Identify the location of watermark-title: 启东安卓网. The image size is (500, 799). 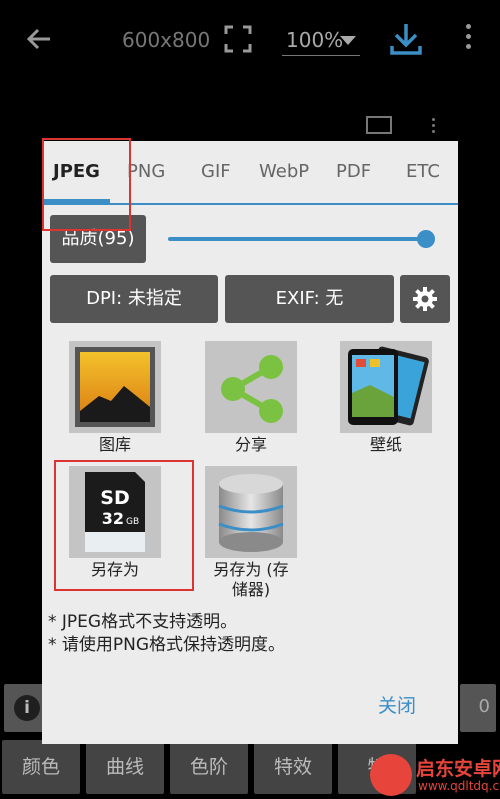
(458, 769).